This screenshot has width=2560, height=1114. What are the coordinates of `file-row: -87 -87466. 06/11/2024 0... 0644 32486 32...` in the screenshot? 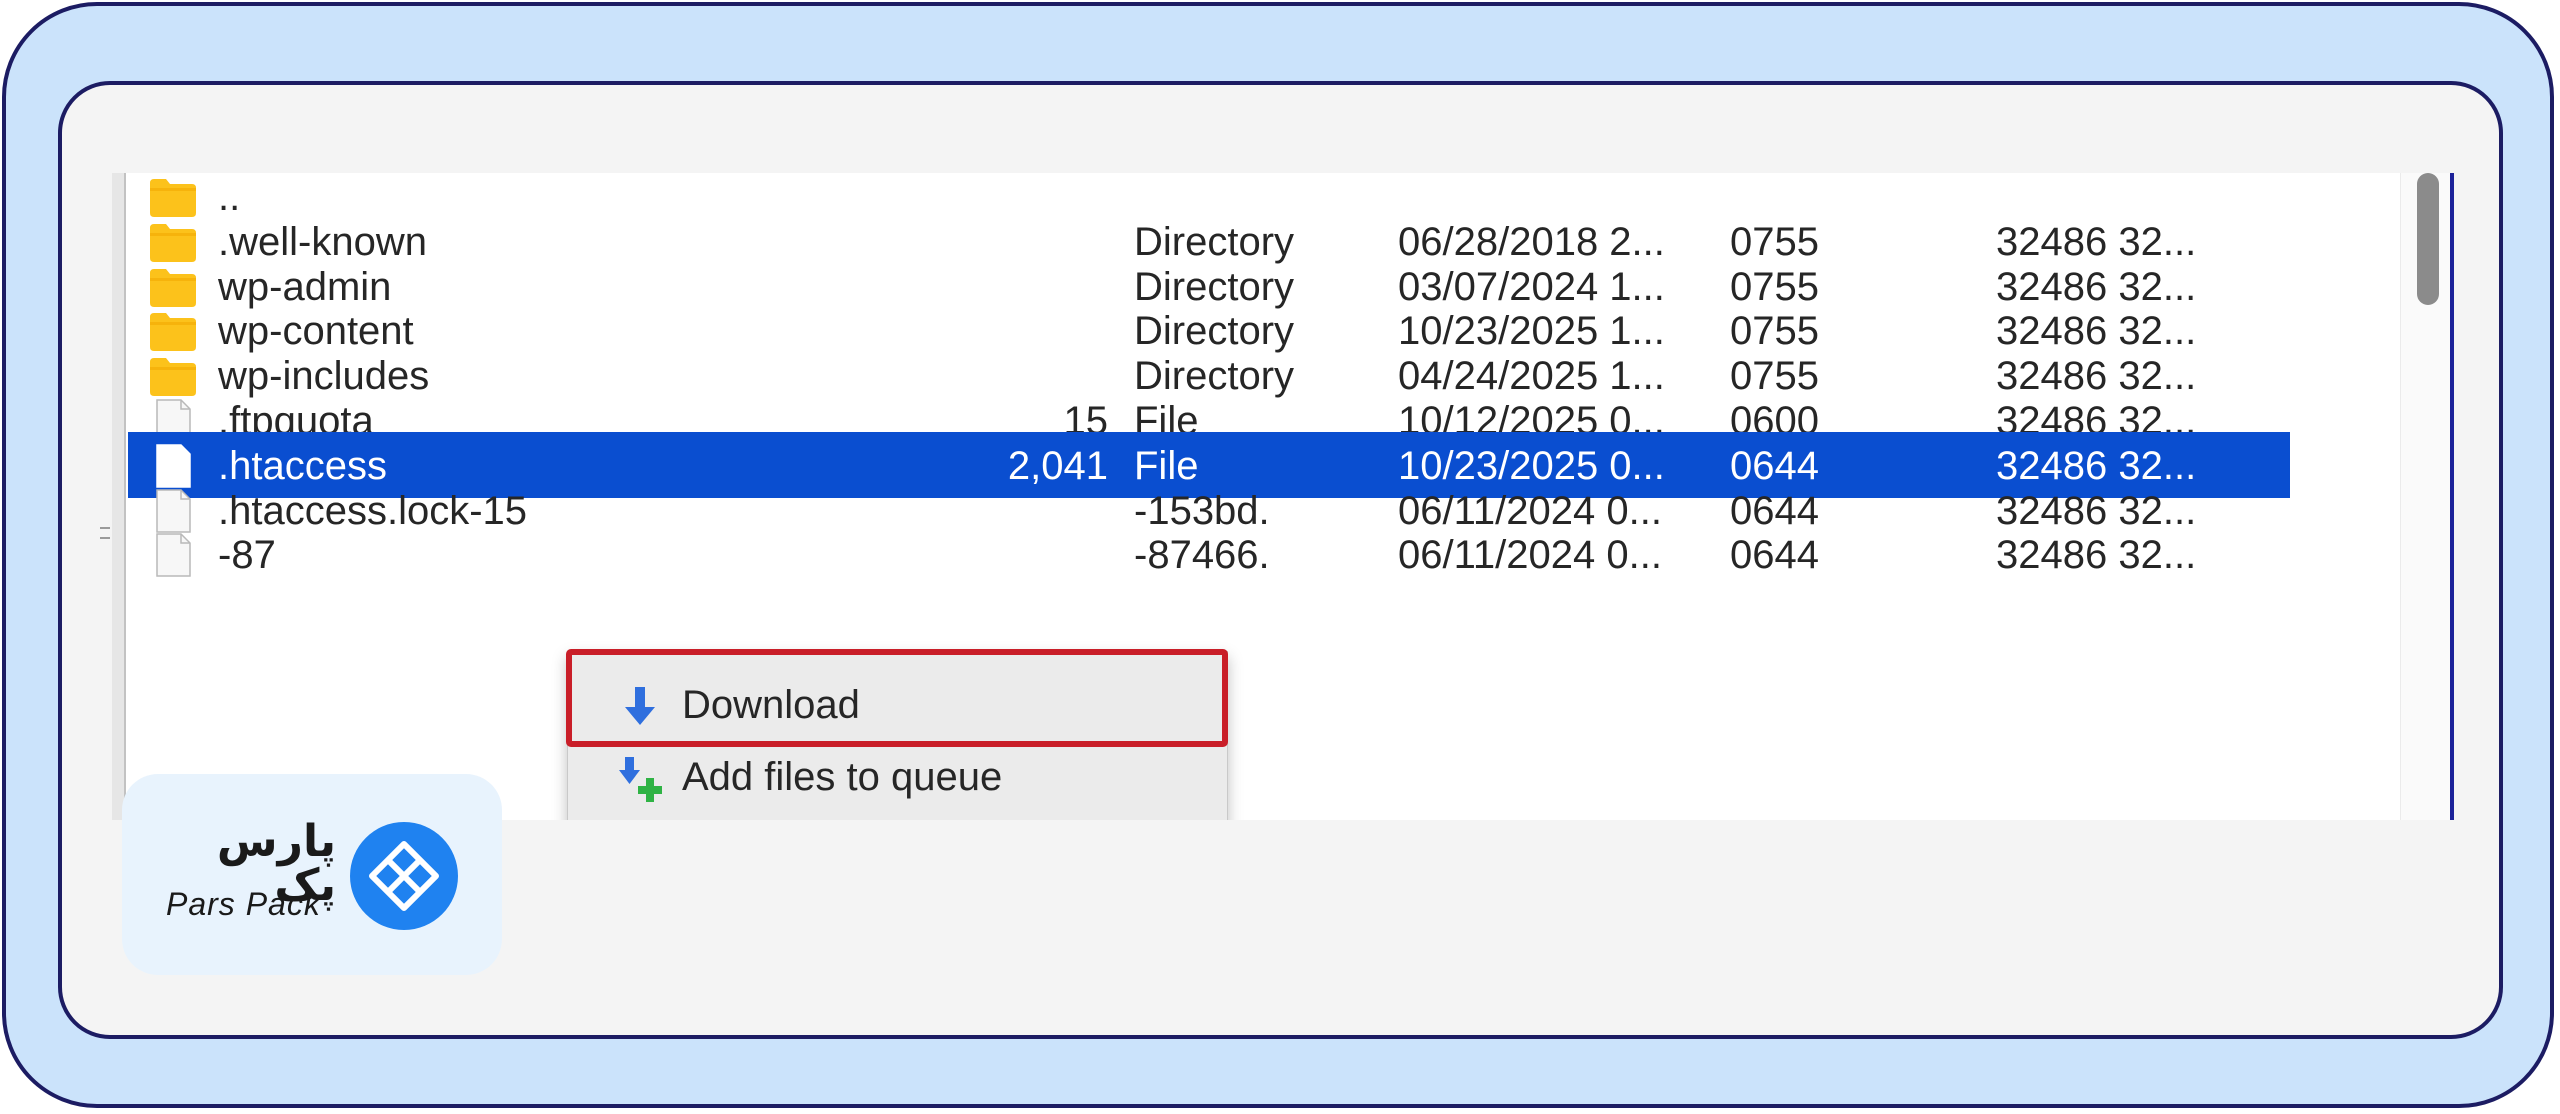 It's located at (1262, 555).